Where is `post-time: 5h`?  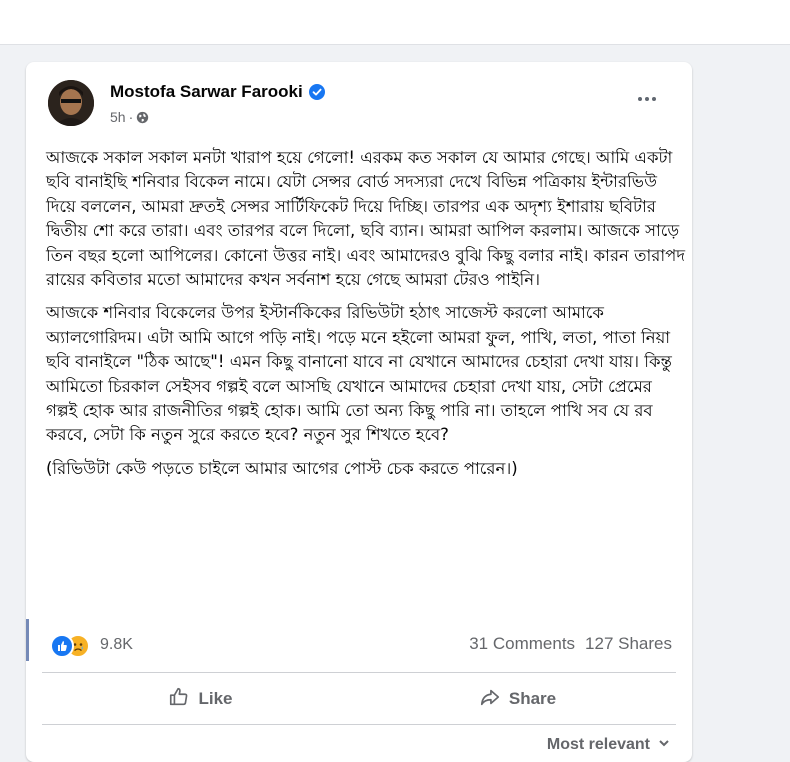
post-time: 5h is located at coordinates (118, 117).